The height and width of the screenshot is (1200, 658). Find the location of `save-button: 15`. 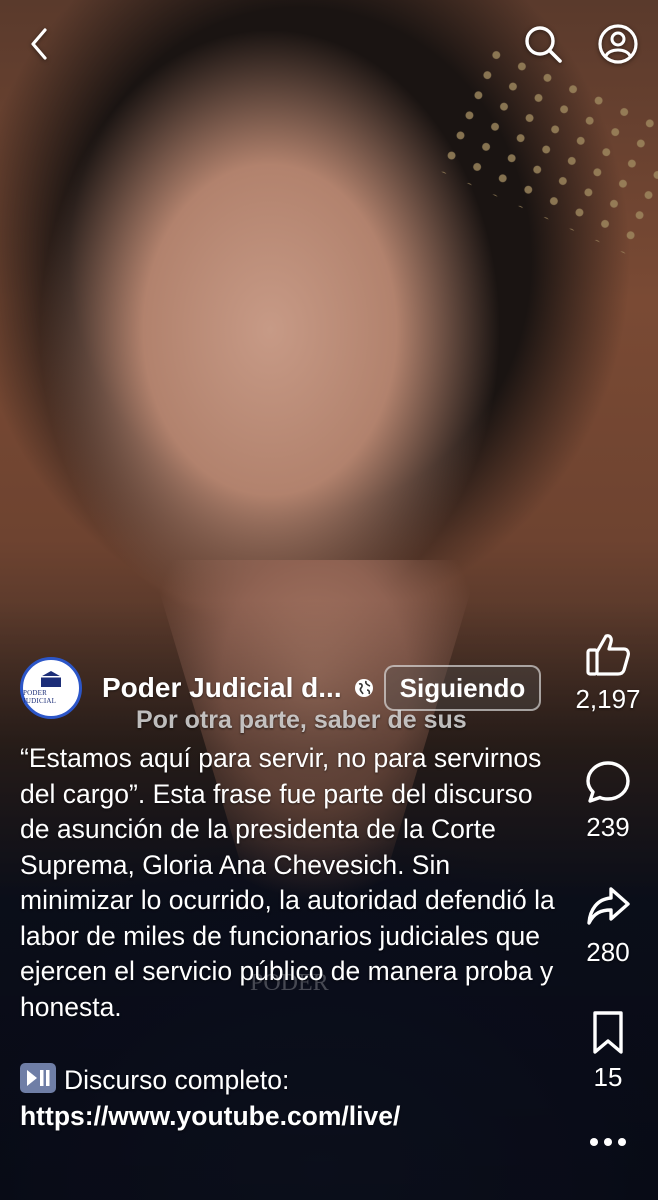

save-button: 15 is located at coordinates (608, 1050).